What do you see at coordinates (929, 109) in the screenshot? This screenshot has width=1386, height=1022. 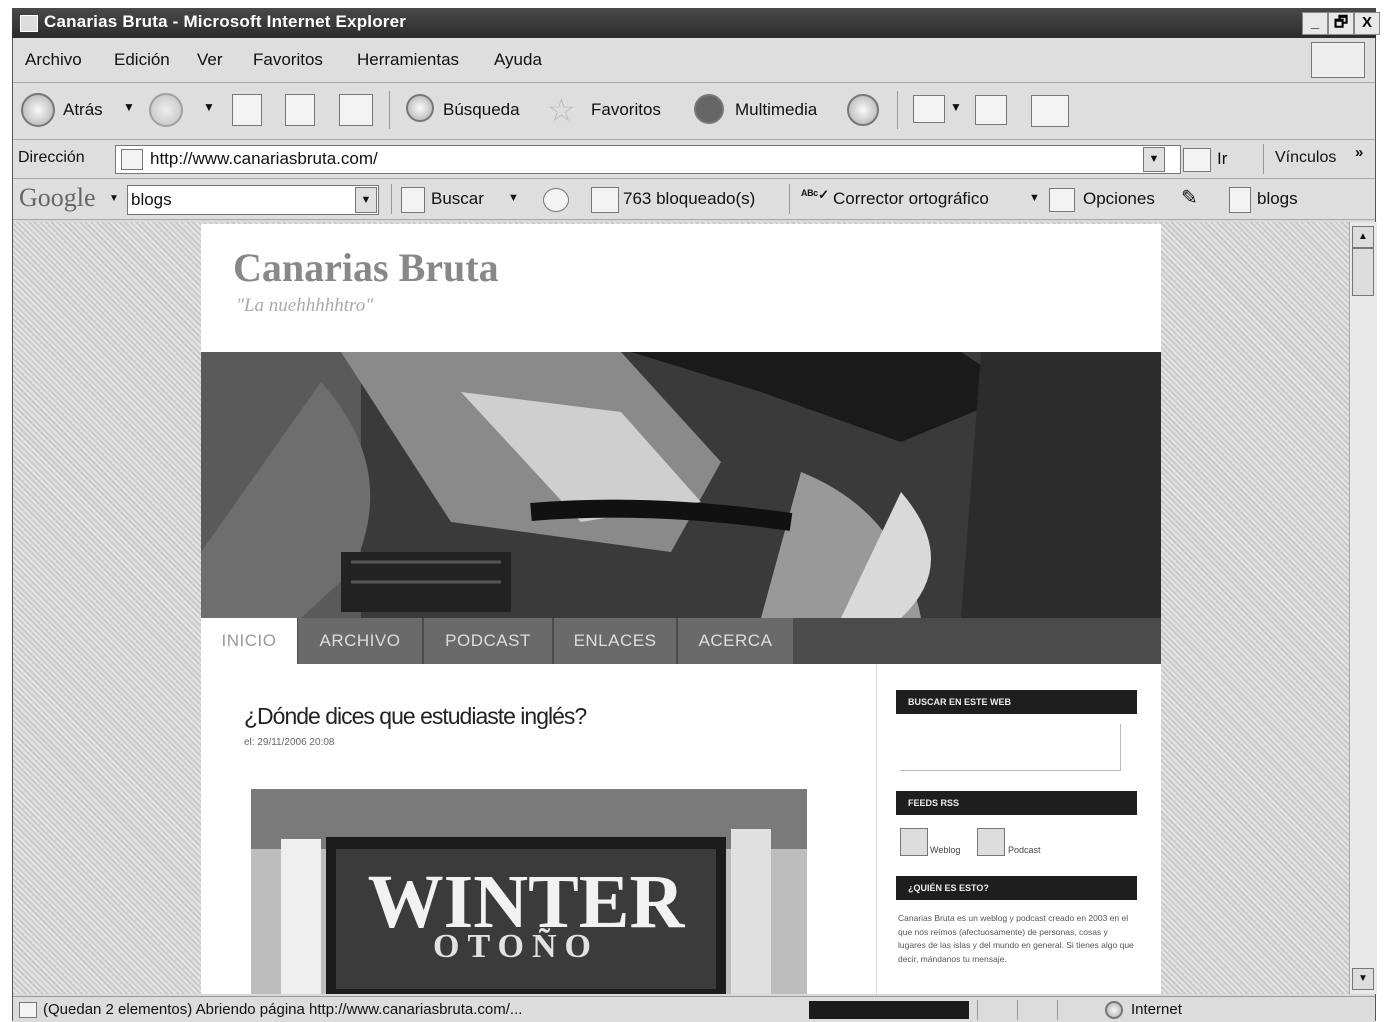 I see `mail-icon` at bounding box center [929, 109].